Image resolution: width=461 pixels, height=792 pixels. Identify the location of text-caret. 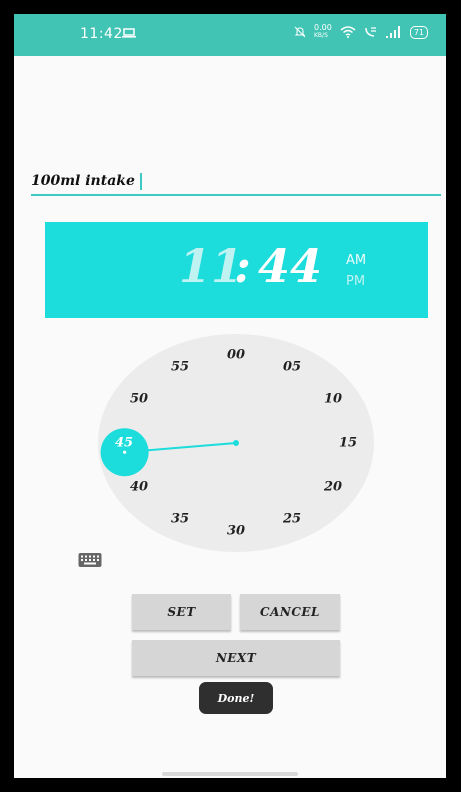
(140, 181).